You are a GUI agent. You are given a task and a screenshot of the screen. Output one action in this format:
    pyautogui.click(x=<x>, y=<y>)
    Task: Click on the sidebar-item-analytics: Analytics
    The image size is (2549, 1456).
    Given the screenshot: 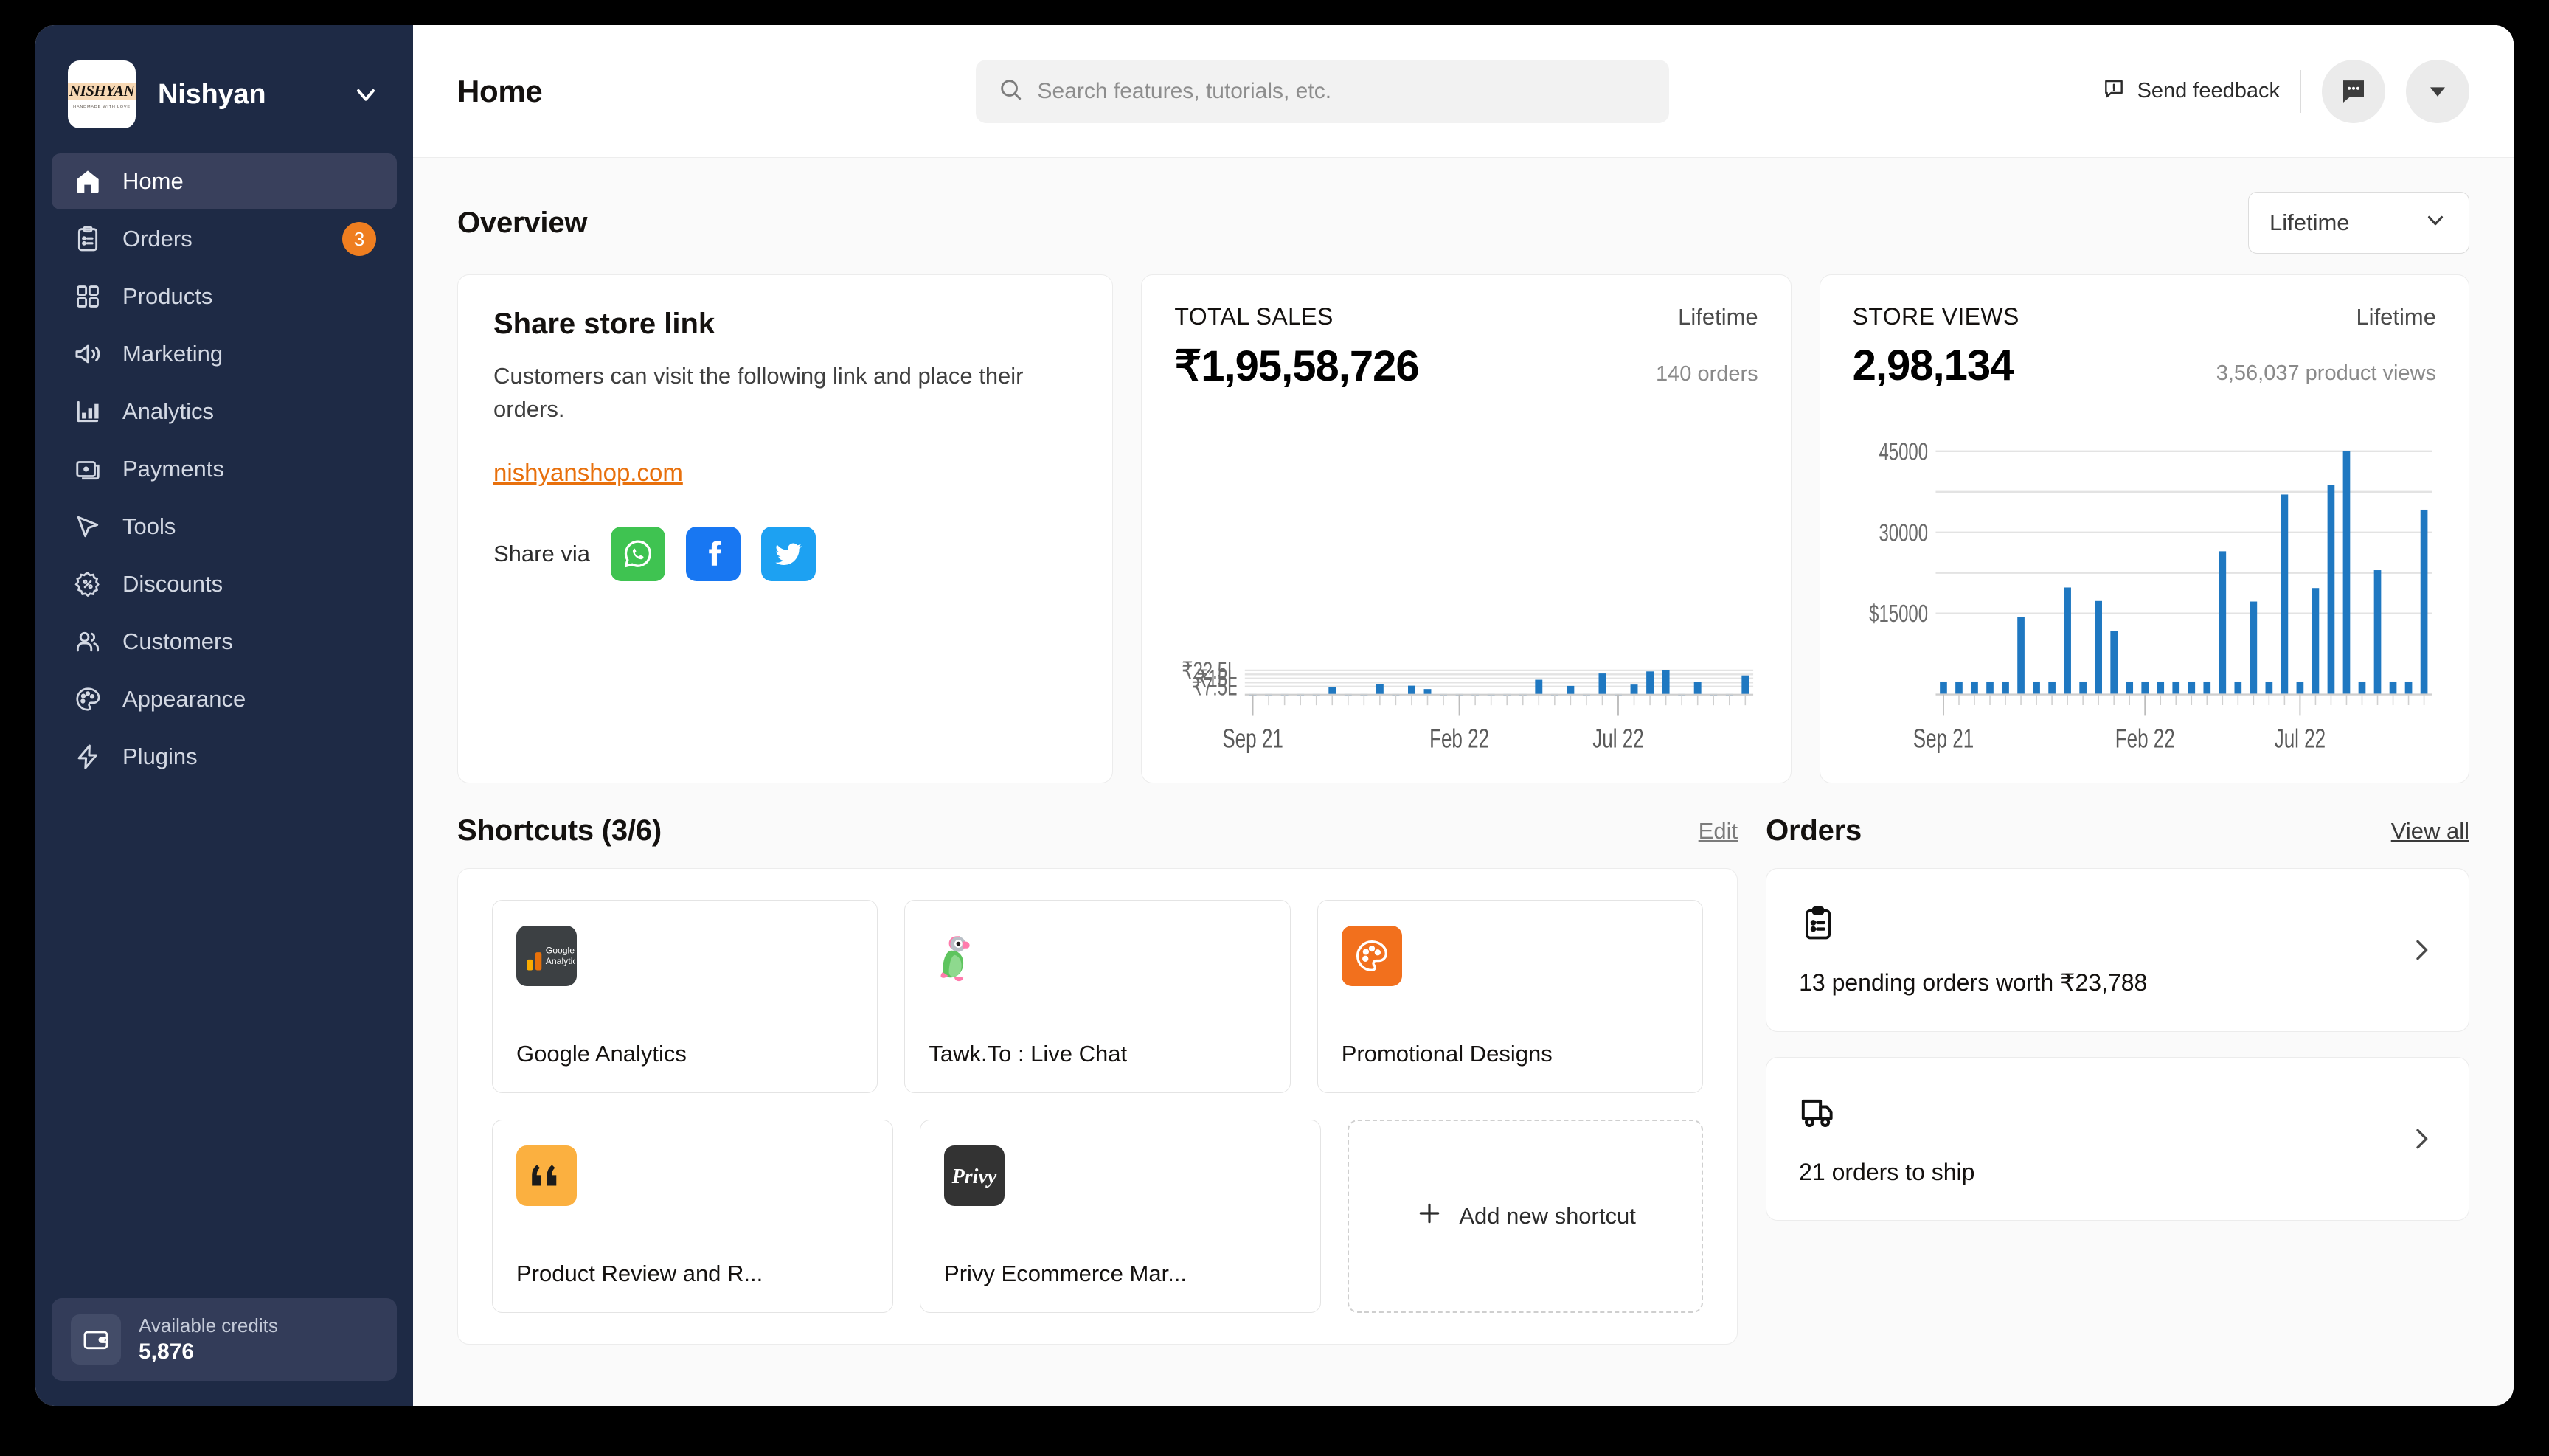 What is the action you would take?
    pyautogui.click(x=224, y=412)
    